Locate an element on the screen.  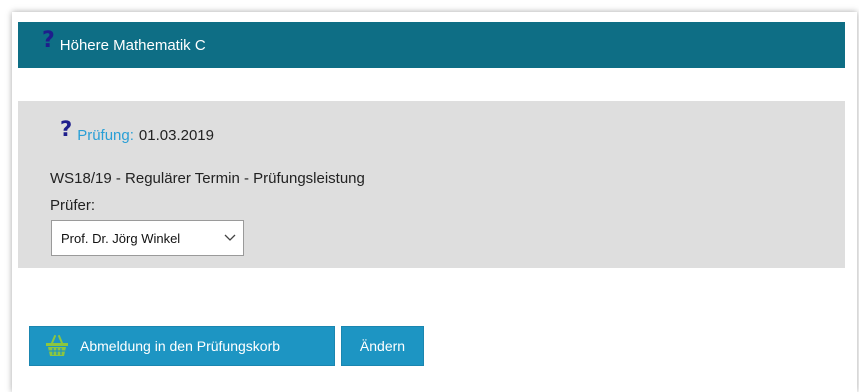
change-button: Ändern is located at coordinates (382, 346).